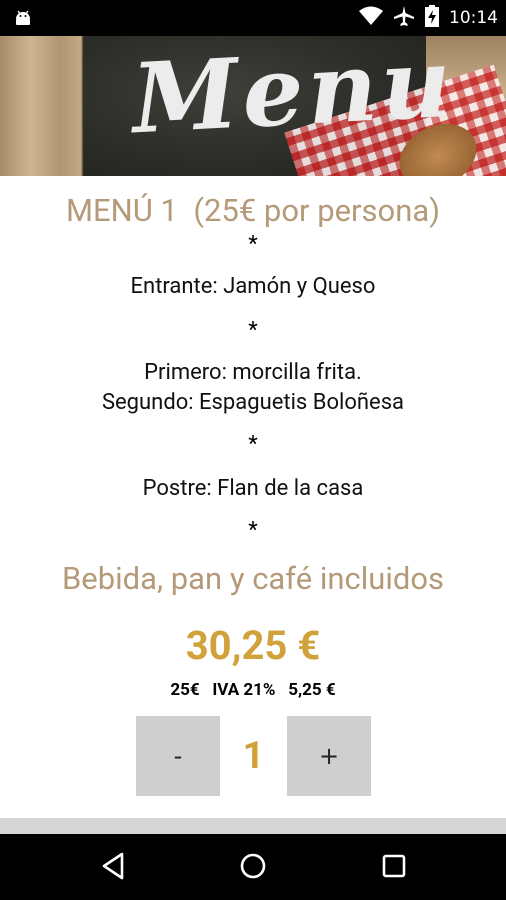  I want to click on wifi-icon, so click(371, 18).